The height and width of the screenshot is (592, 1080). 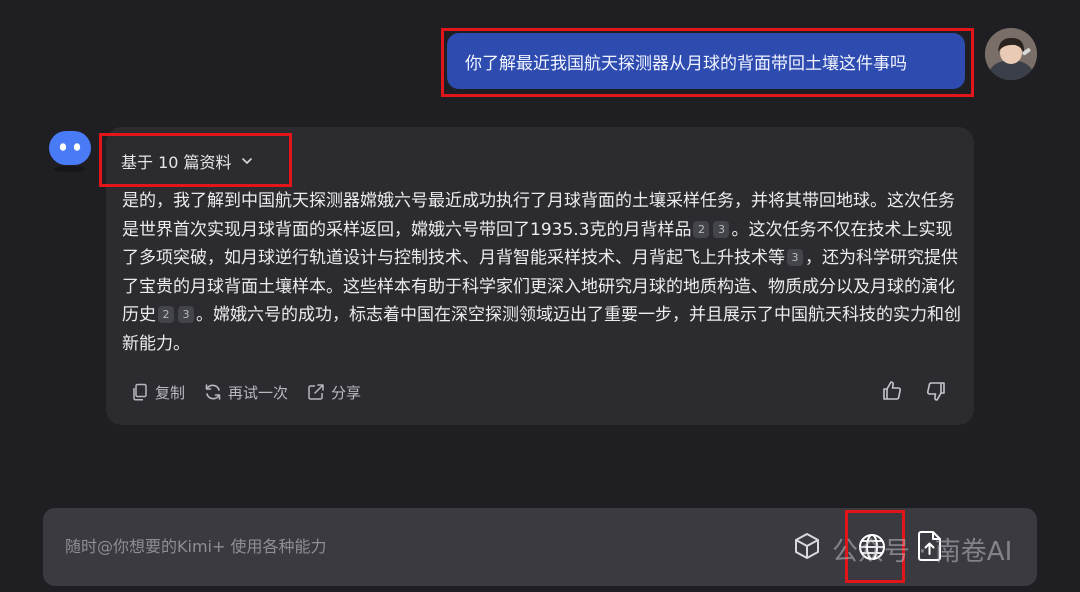 What do you see at coordinates (258, 392) in the screenshot?
I see `retry-label: 再试一次` at bounding box center [258, 392].